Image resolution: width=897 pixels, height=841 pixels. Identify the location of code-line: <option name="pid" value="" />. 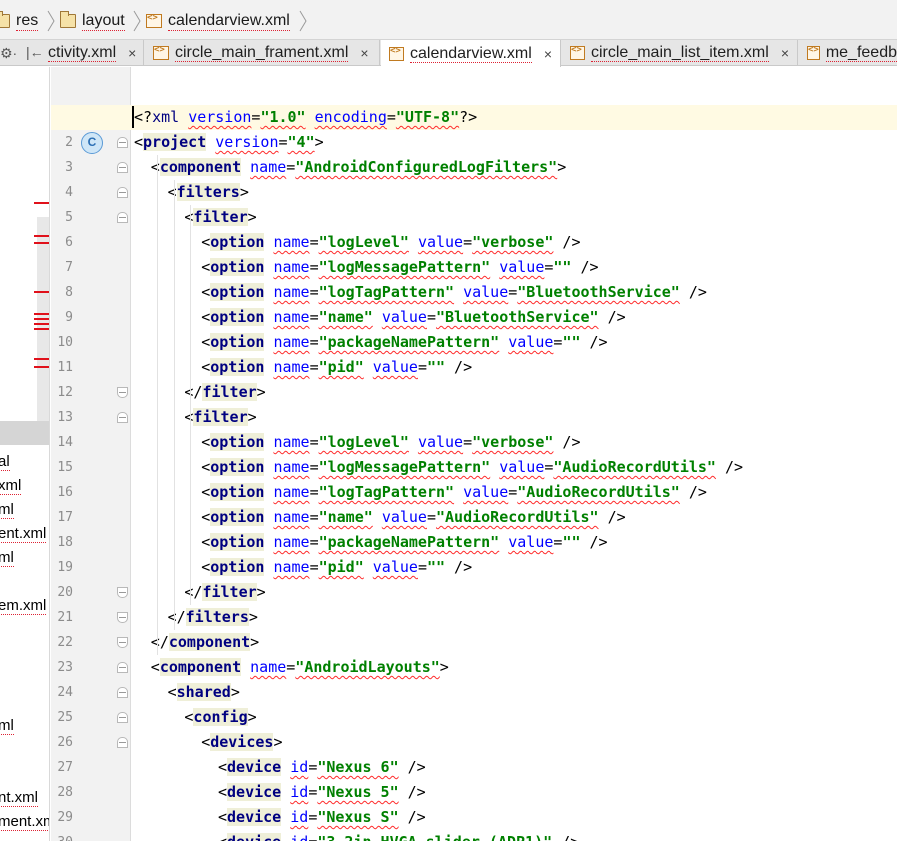
(336, 367).